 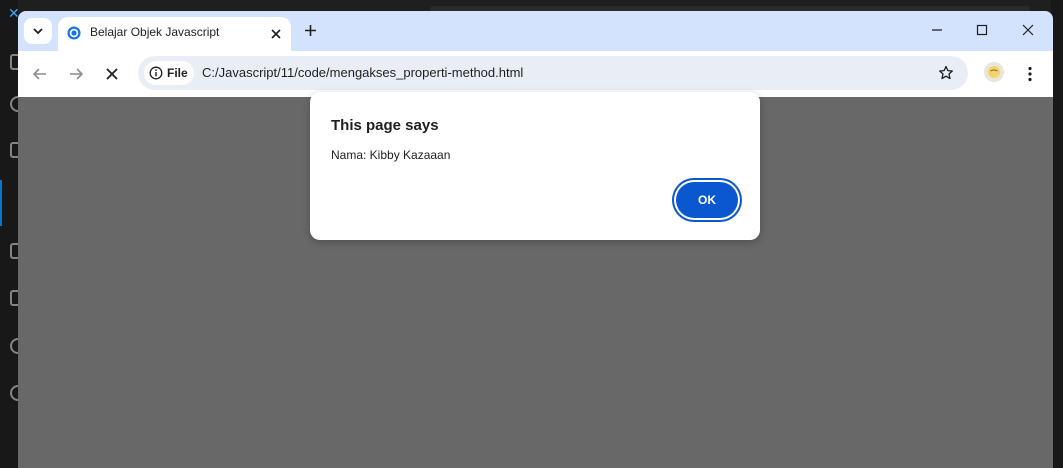 I want to click on ok-button: OK, so click(x=707, y=200).